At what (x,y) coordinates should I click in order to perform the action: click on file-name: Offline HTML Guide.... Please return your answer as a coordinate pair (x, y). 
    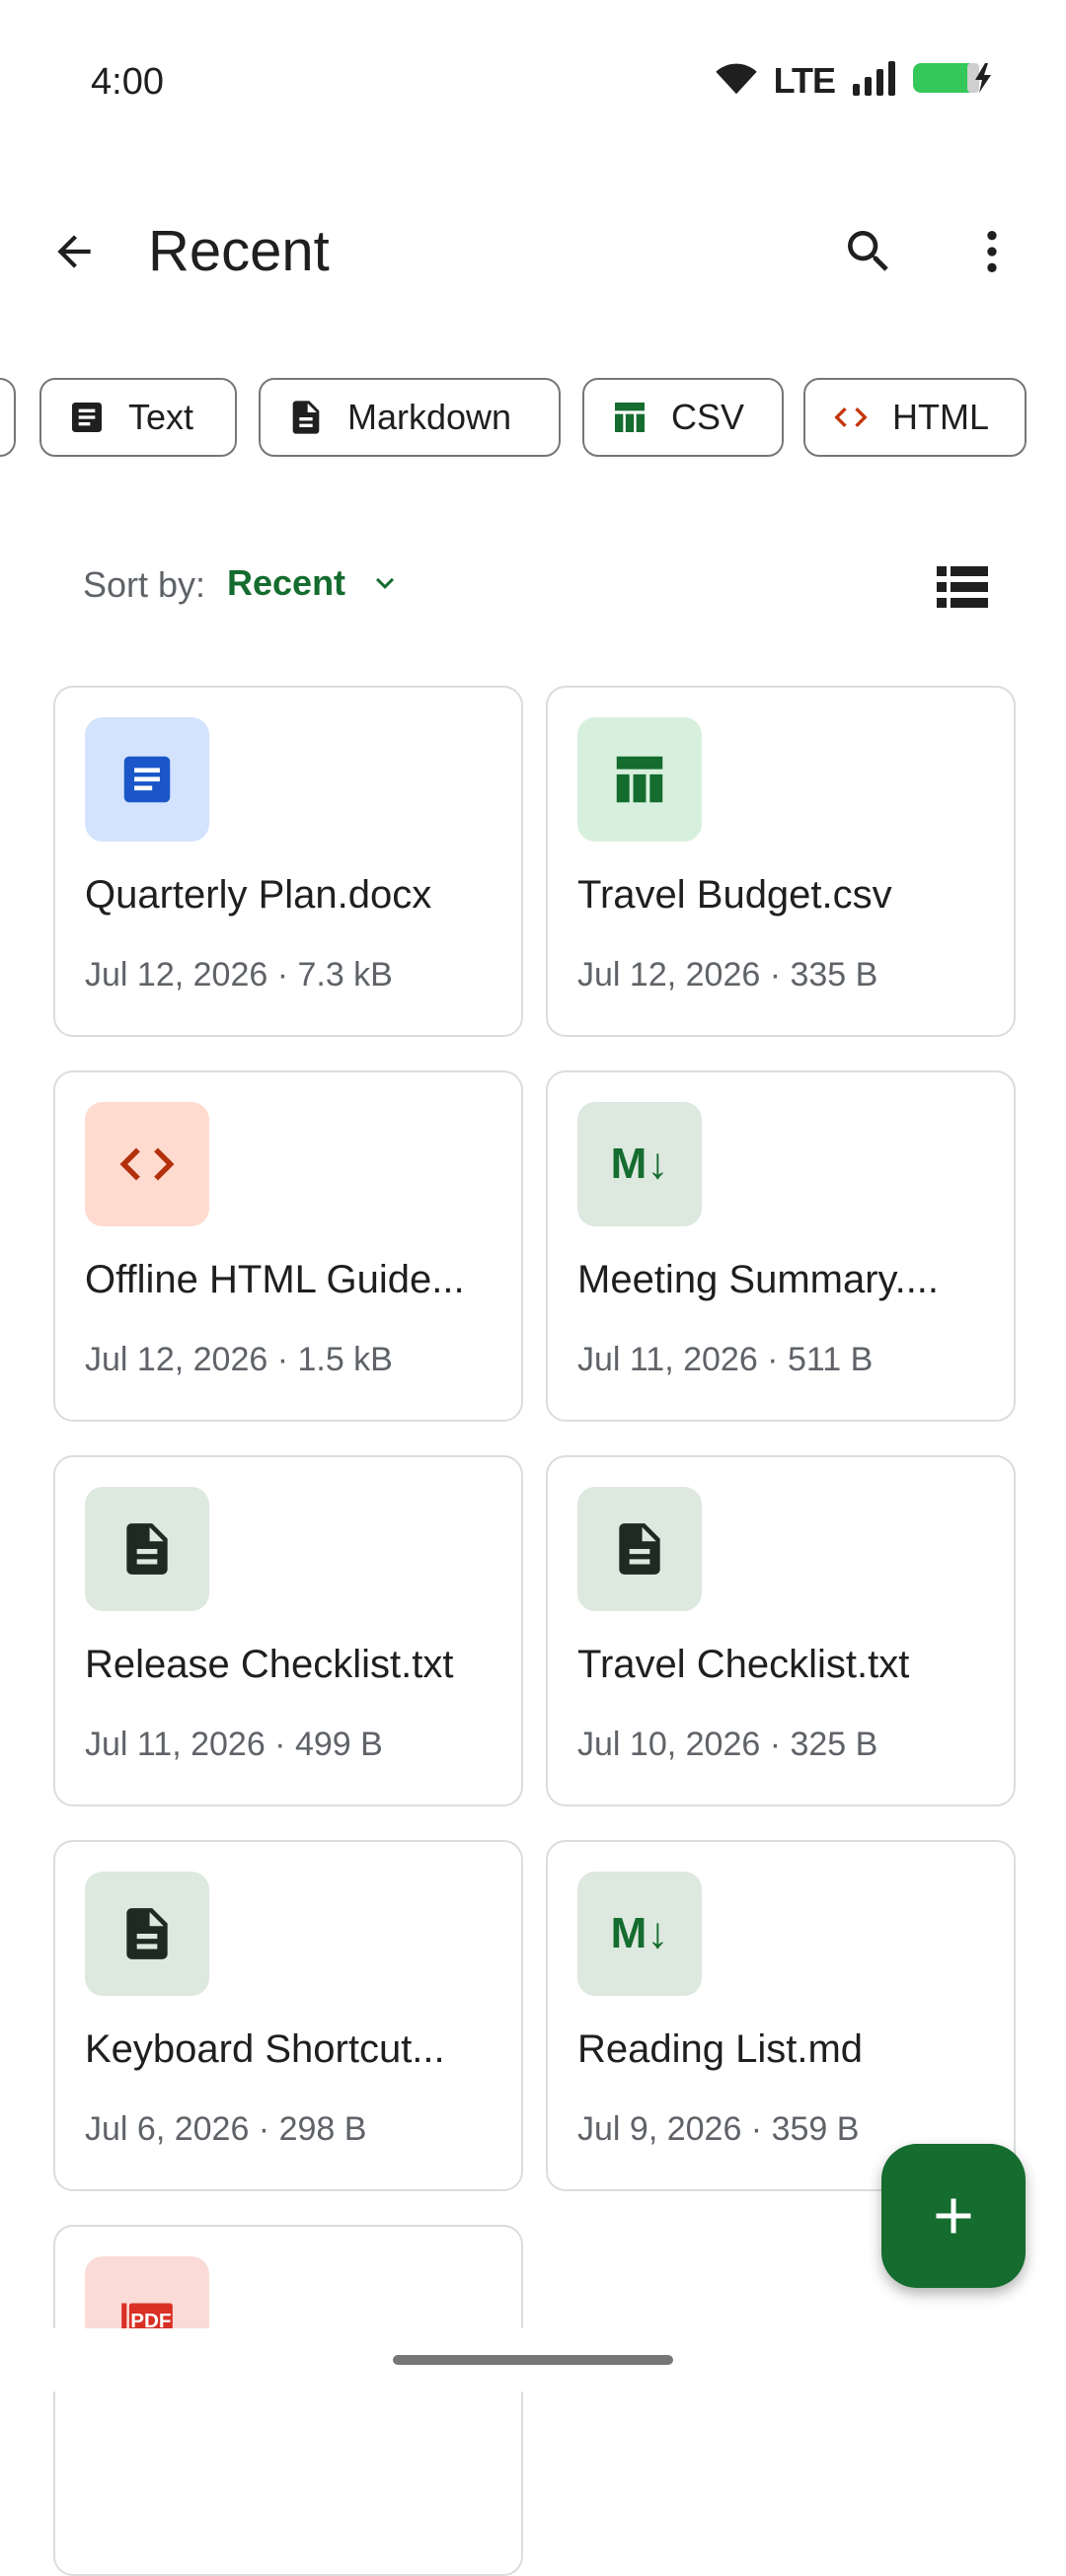
    Looking at the image, I should click on (275, 1279).